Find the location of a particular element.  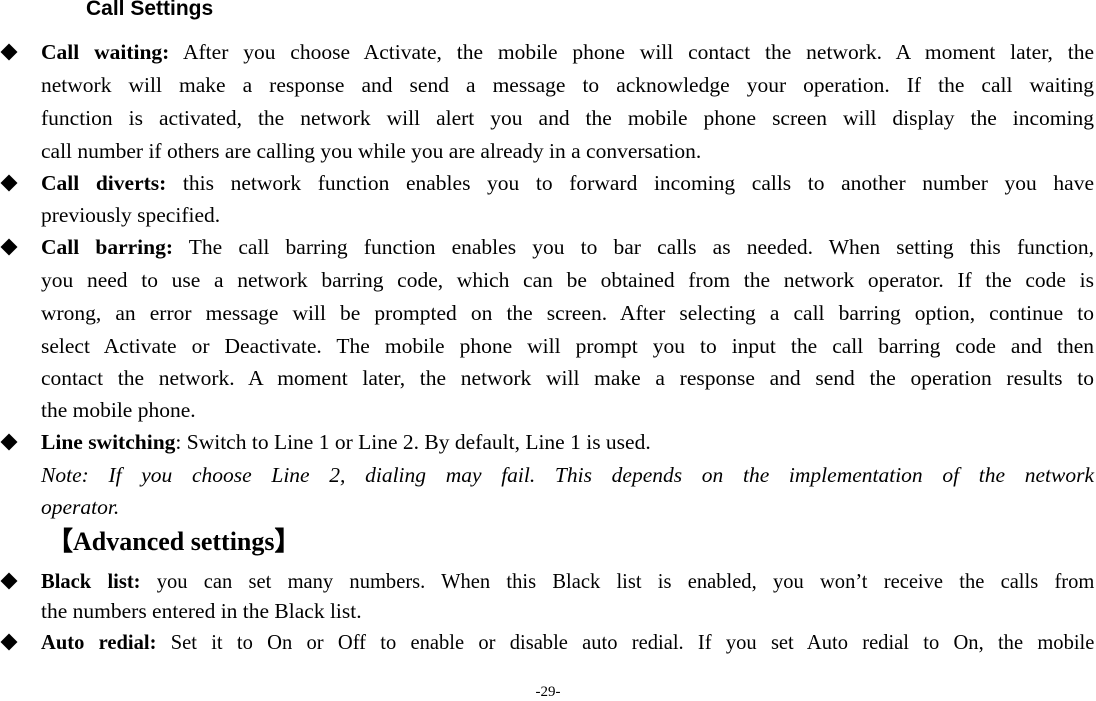

call-barring-line-6: the mobile phone. is located at coordinates (118, 410).